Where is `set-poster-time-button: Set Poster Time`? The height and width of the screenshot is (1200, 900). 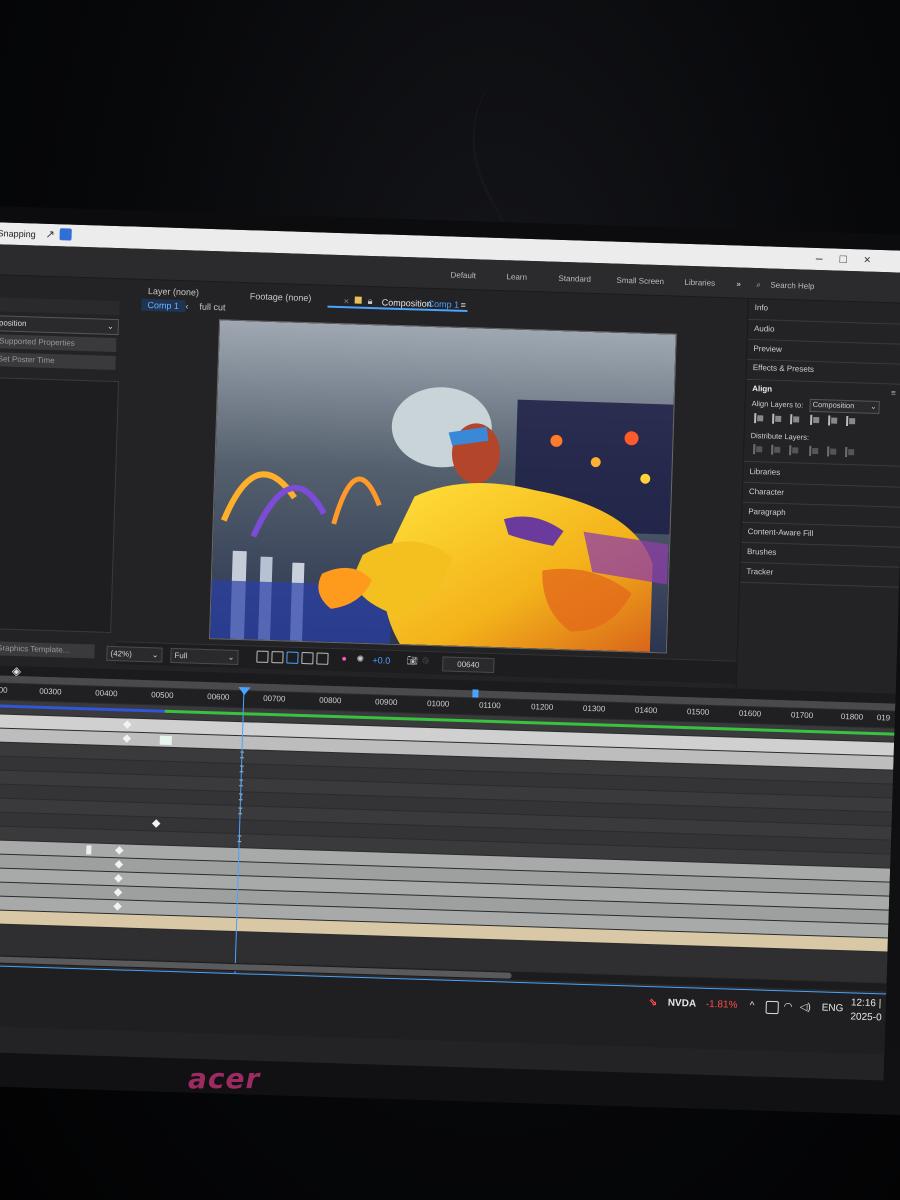
set-poster-time-button: Set Poster Time is located at coordinates (58, 361).